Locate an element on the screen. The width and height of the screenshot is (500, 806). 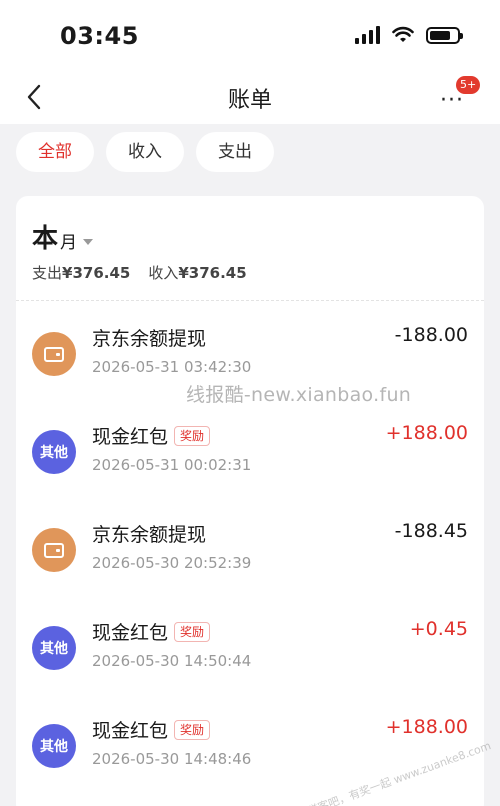
status-time: 03:45 is located at coordinates (99, 36).